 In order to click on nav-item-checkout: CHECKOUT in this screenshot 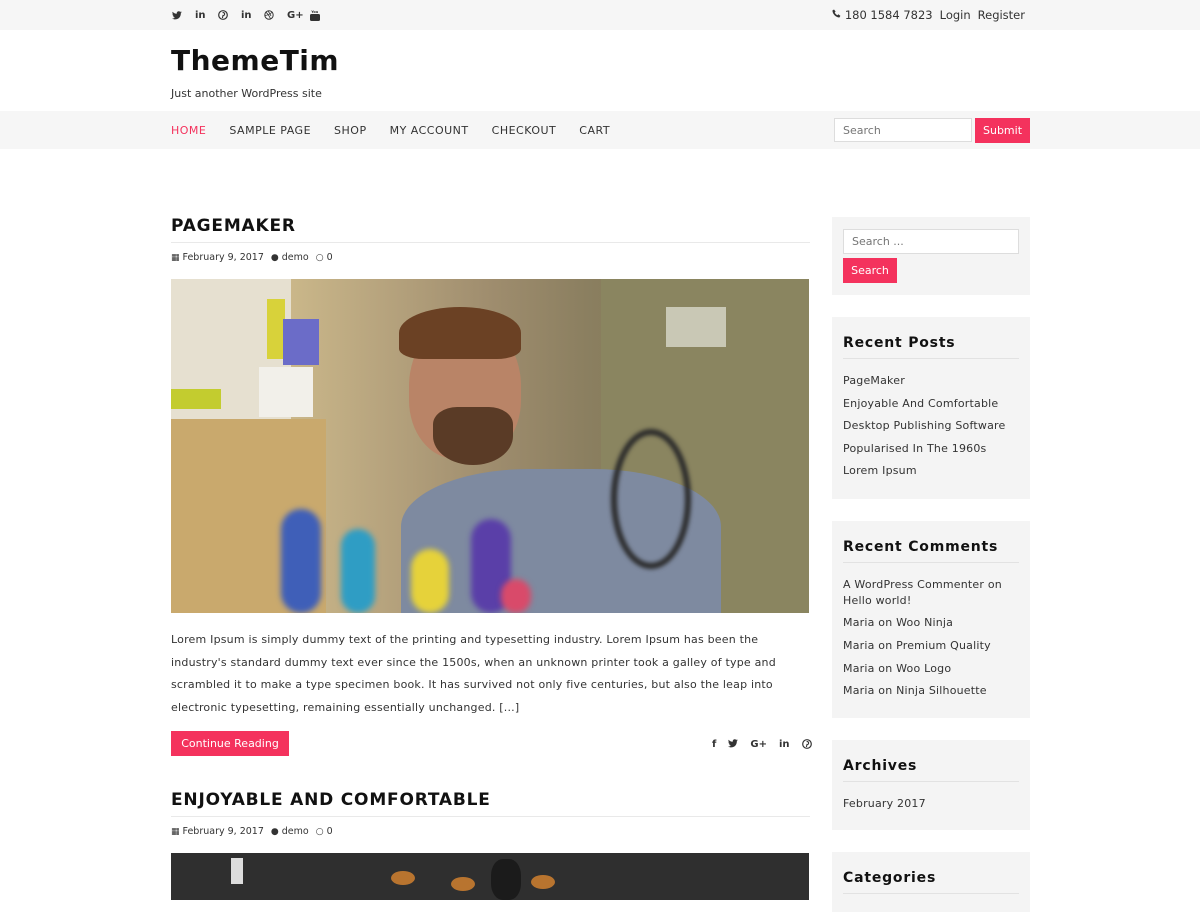, I will do `click(524, 130)`.